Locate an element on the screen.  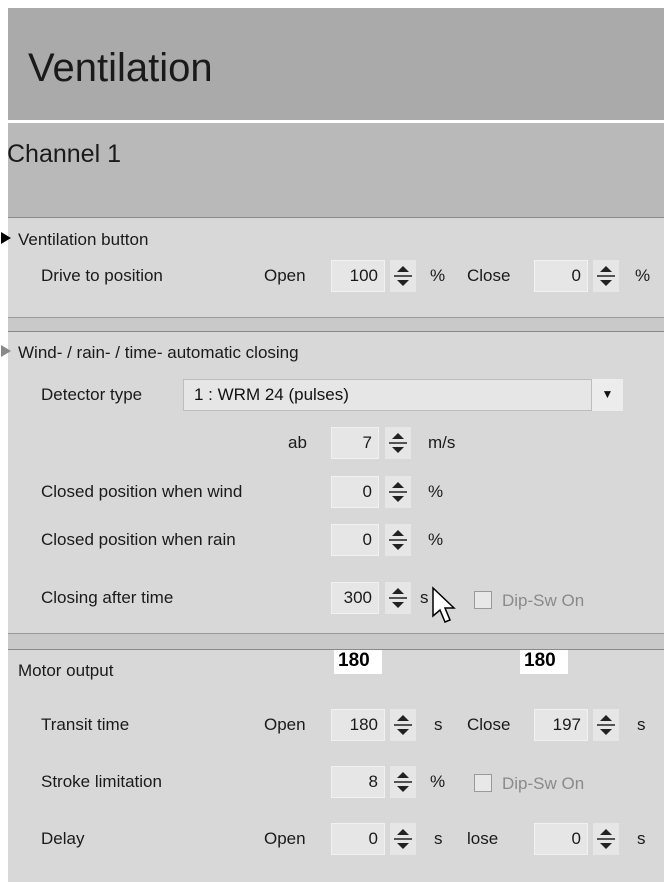
transit-open-input: 180 is located at coordinates (358, 725).